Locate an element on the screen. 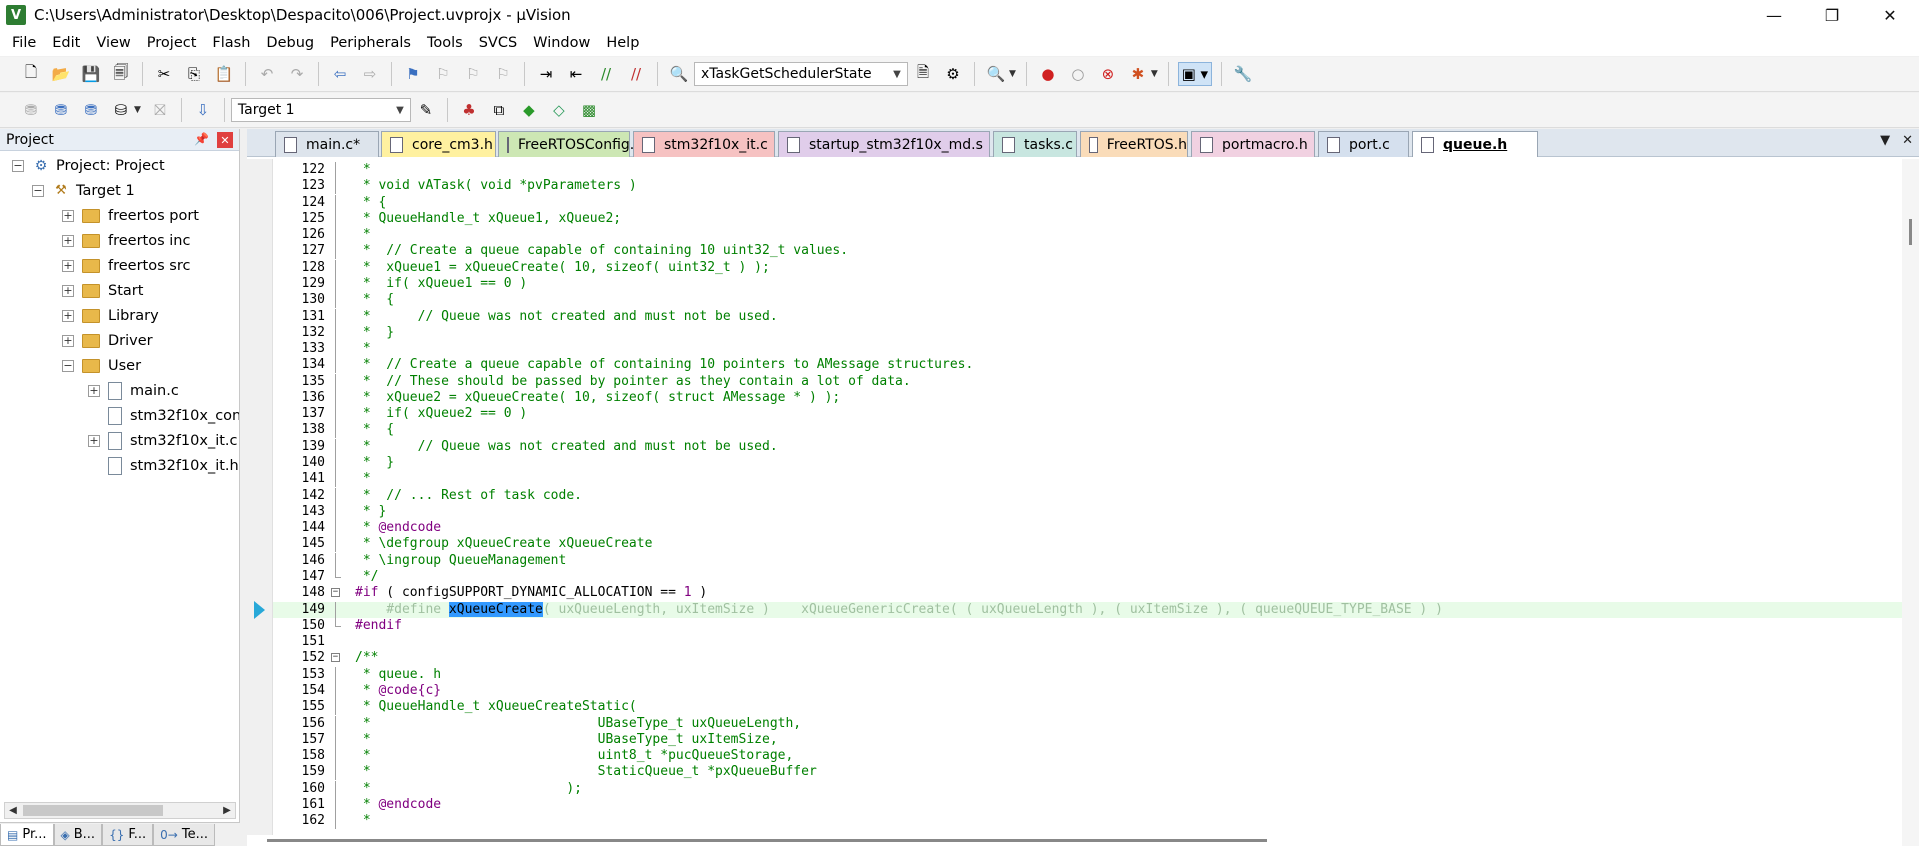  incremental-find-icon: ⚙ is located at coordinates (953, 74).